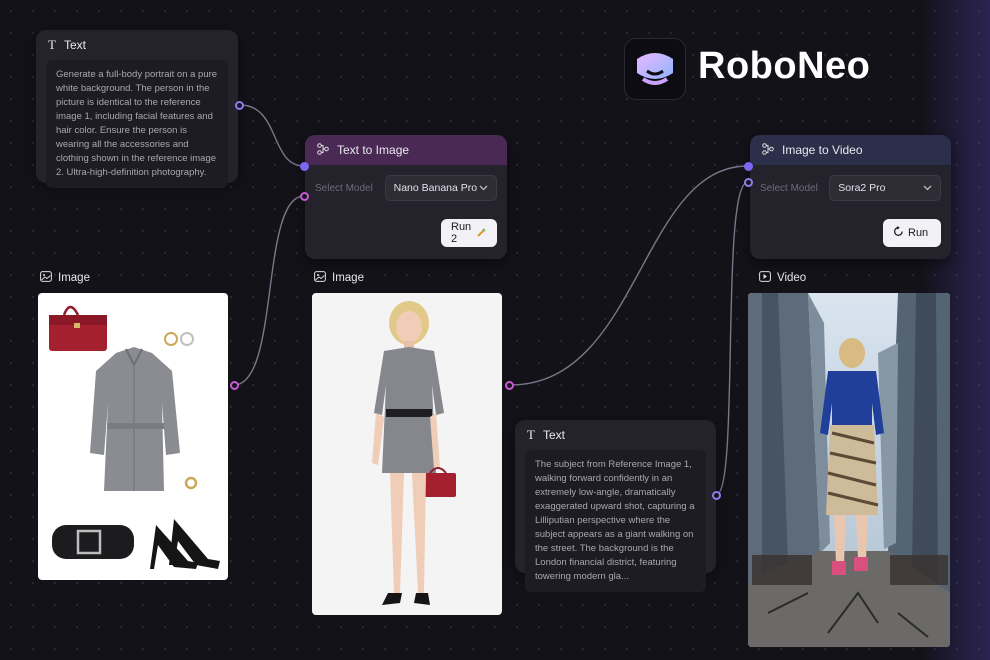  Describe the element at coordinates (862, 188) in the screenshot. I see `model-select-value: Sora2 Pro` at that location.